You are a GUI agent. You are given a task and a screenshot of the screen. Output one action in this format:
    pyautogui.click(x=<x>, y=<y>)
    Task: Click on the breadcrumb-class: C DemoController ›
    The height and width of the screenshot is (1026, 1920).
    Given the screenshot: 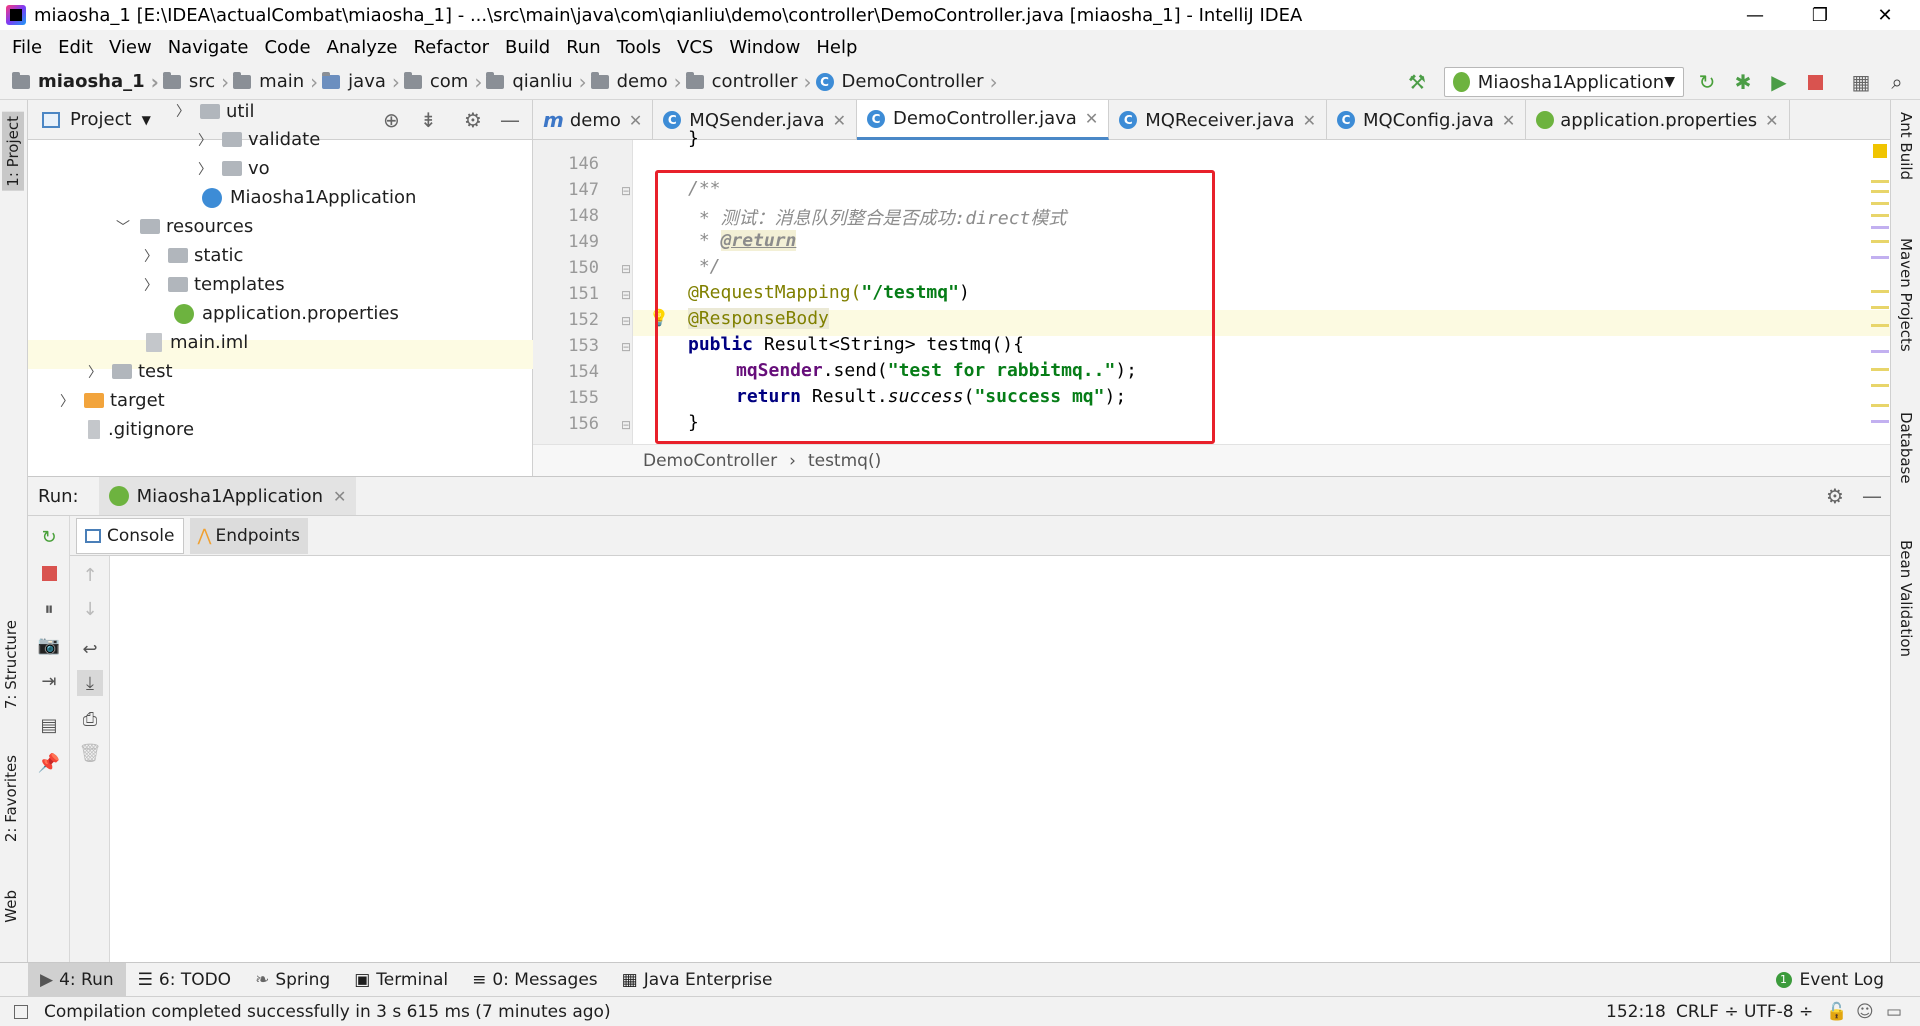 What is the action you would take?
    pyautogui.click(x=906, y=82)
    